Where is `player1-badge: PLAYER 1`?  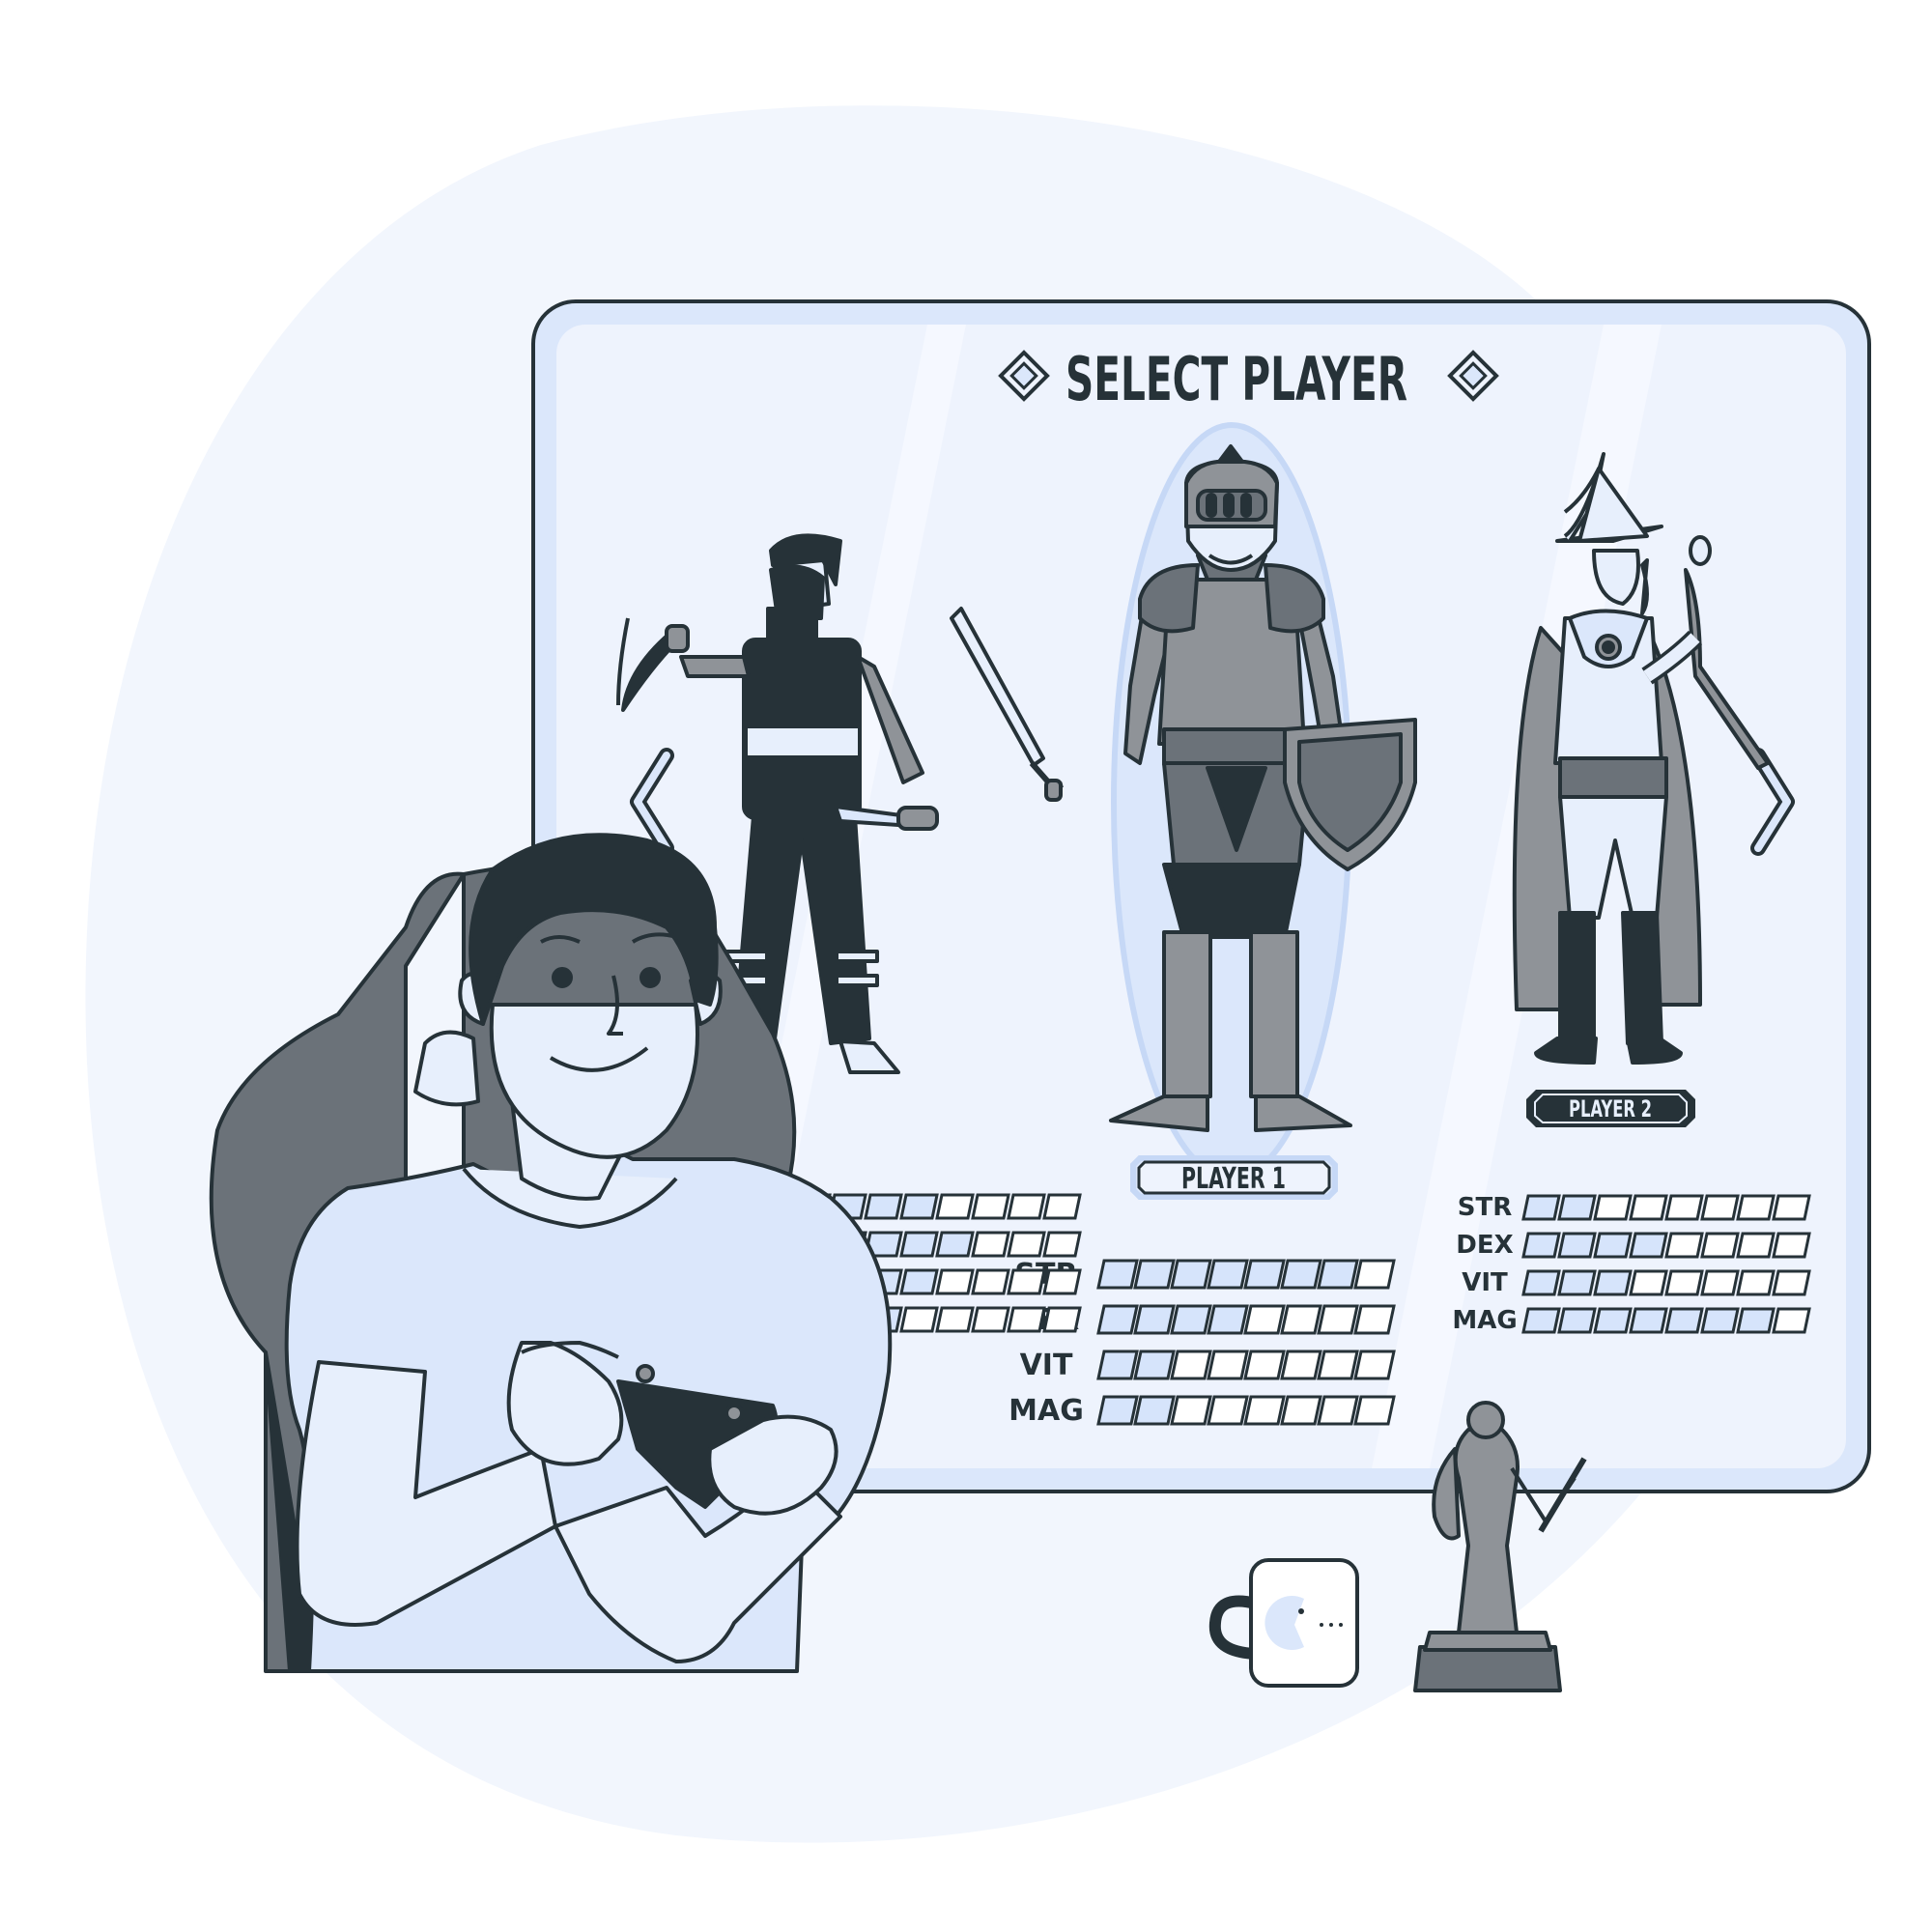
player1-badge: PLAYER 1 is located at coordinates (1234, 1177).